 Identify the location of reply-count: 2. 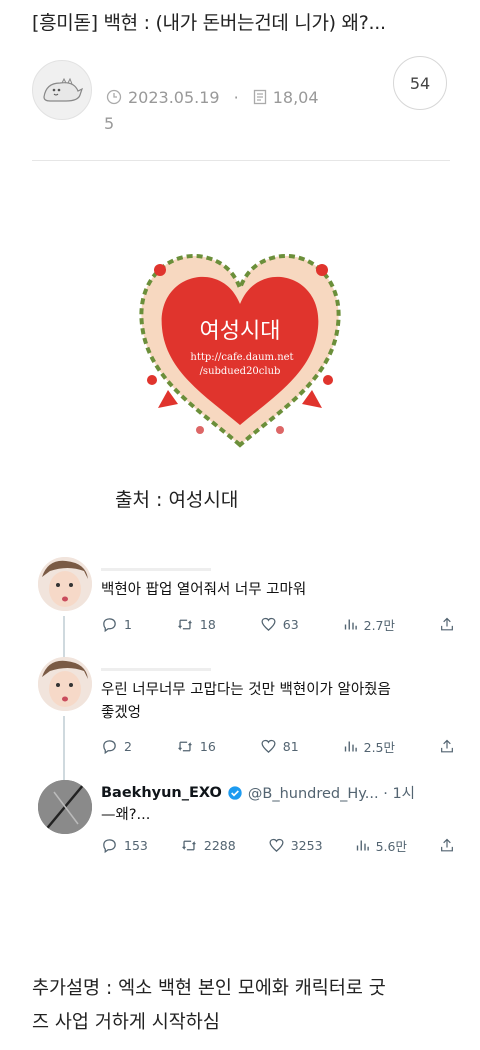
(128, 746).